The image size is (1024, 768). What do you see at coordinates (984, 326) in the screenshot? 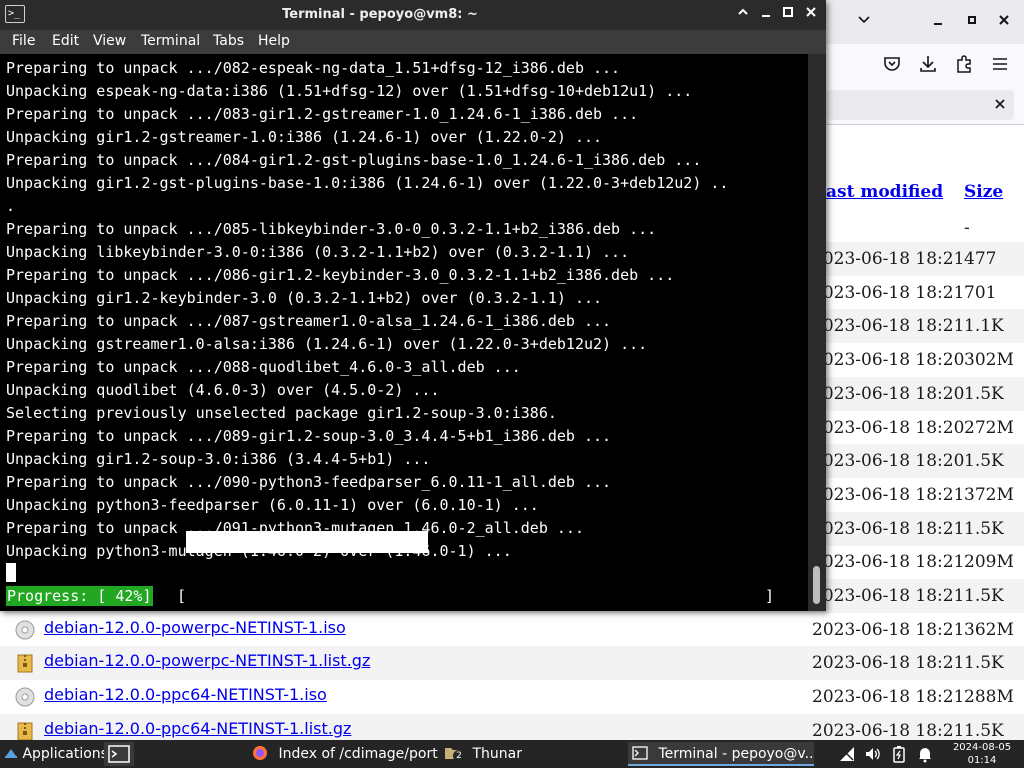
I see `file-size: 1.1K` at bounding box center [984, 326].